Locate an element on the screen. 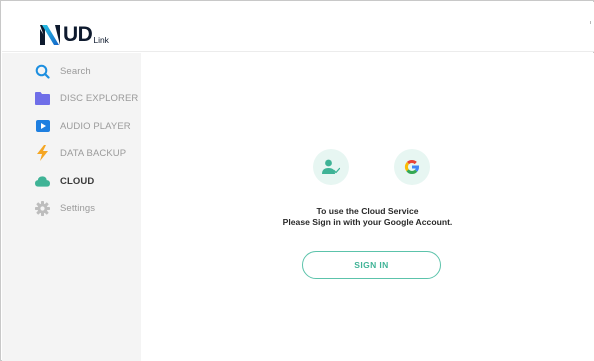 This screenshot has height=361, width=594. sidebar-item-label: AUDIO PLAYER is located at coordinates (95, 126).